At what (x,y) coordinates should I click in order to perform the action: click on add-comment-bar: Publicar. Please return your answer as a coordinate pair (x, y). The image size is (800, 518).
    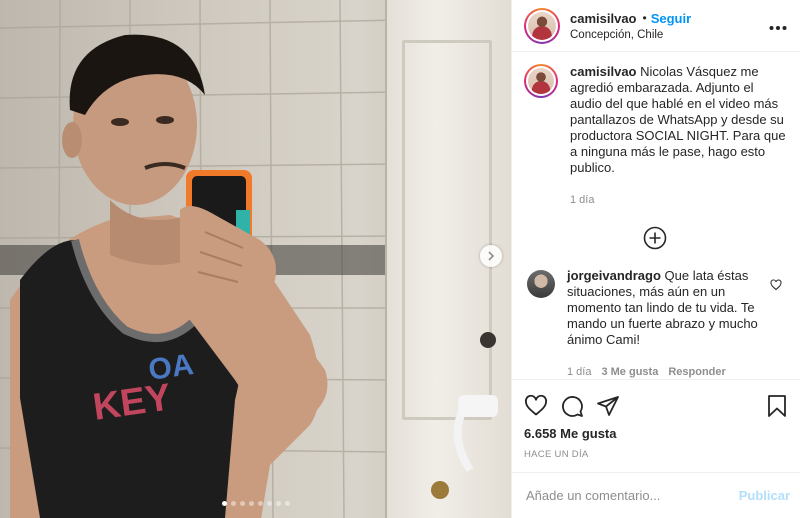
    Looking at the image, I should click on (656, 495).